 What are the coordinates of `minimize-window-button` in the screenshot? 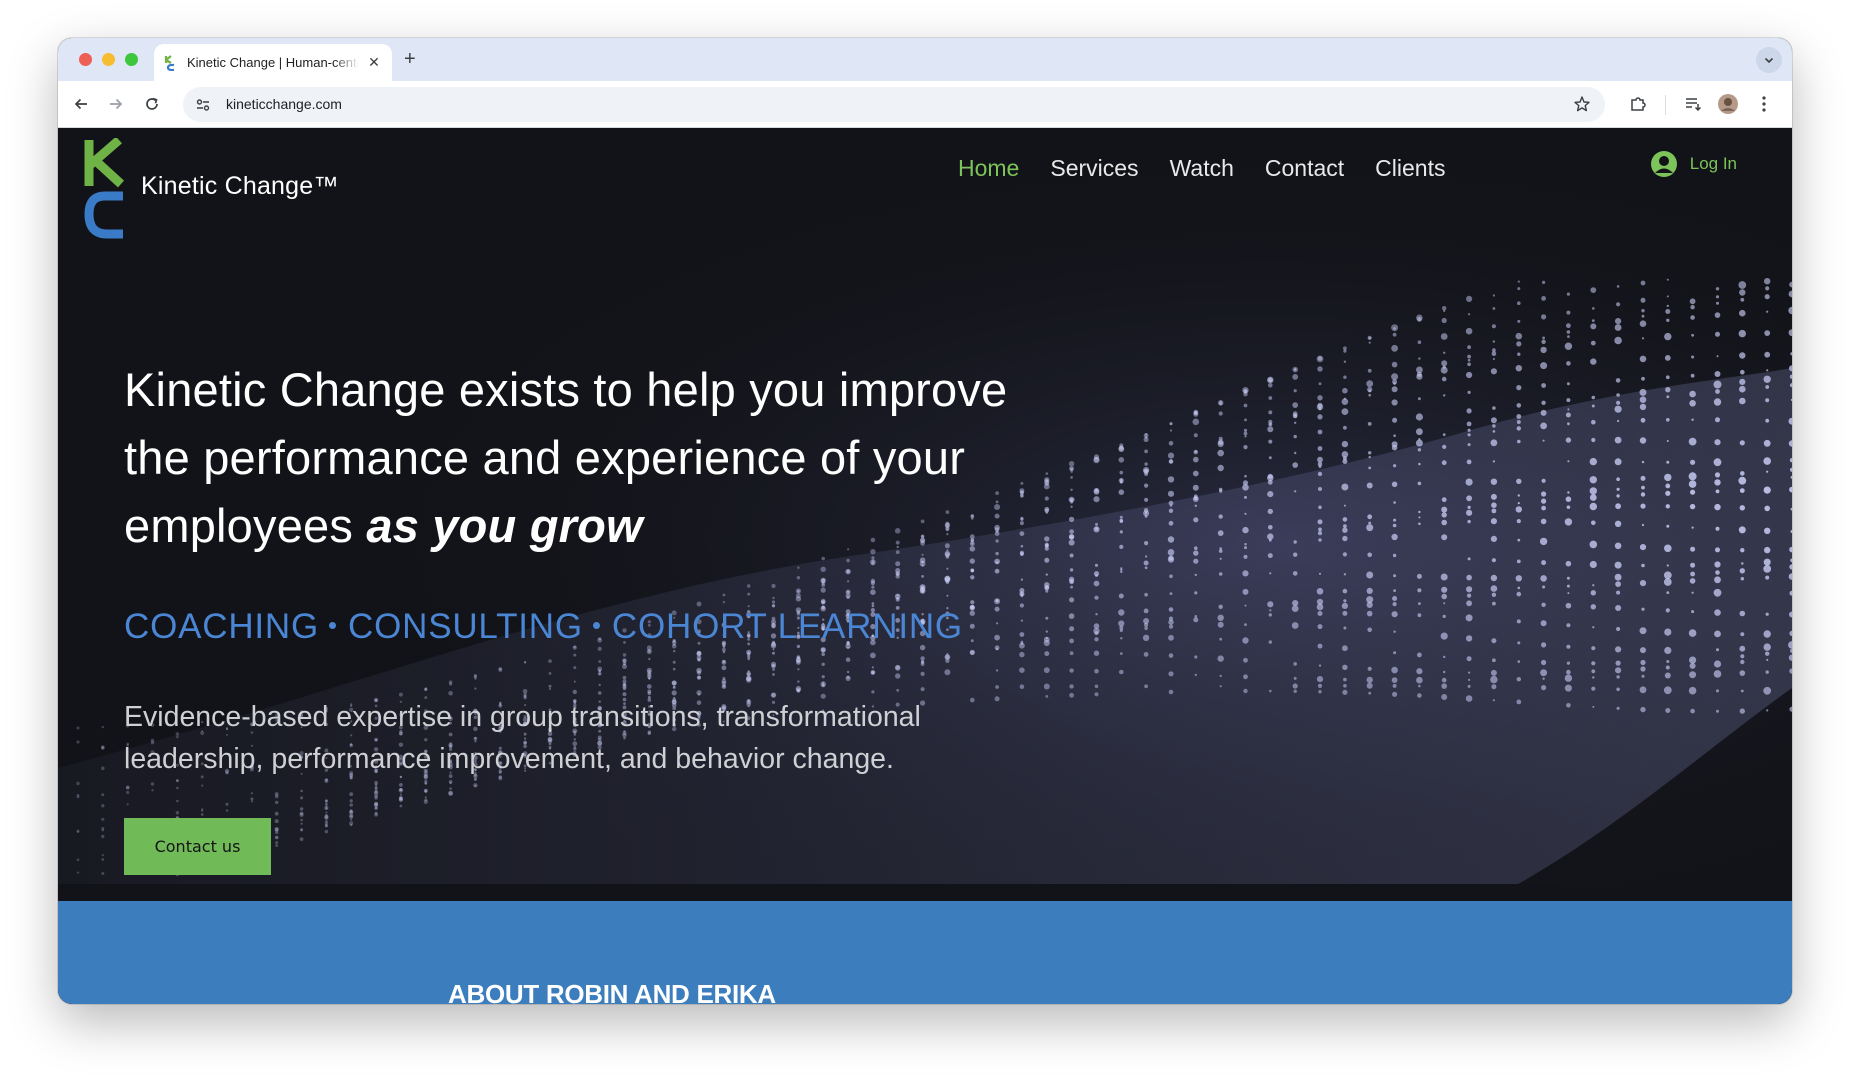 It's located at (108, 59).